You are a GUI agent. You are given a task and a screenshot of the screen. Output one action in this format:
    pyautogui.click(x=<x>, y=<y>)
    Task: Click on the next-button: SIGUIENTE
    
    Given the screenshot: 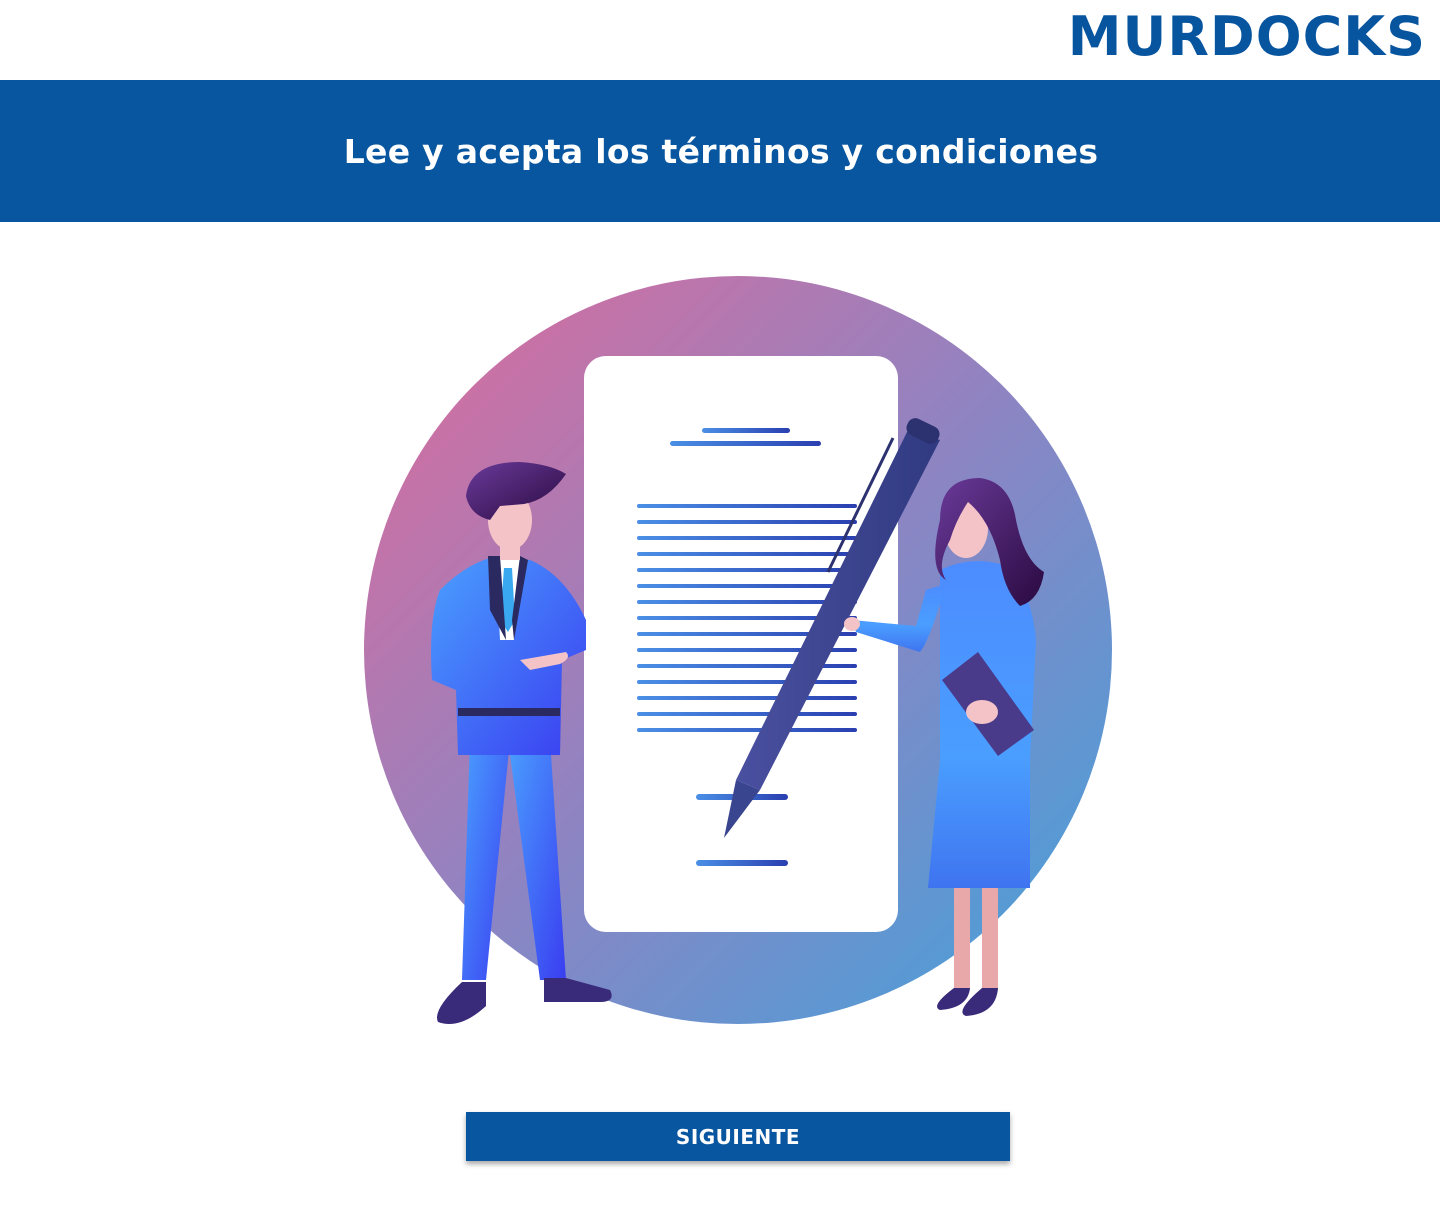 What is the action you would take?
    pyautogui.click(x=738, y=1136)
    